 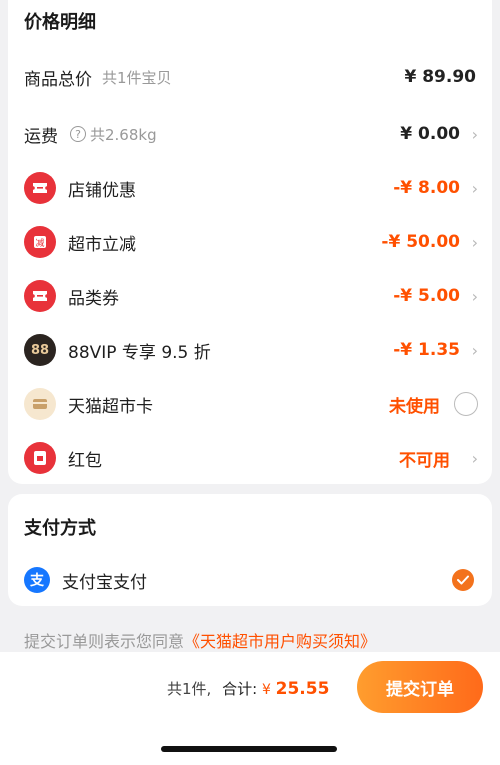 I want to click on goods-total-label: 商品总价, so click(x=58, y=79).